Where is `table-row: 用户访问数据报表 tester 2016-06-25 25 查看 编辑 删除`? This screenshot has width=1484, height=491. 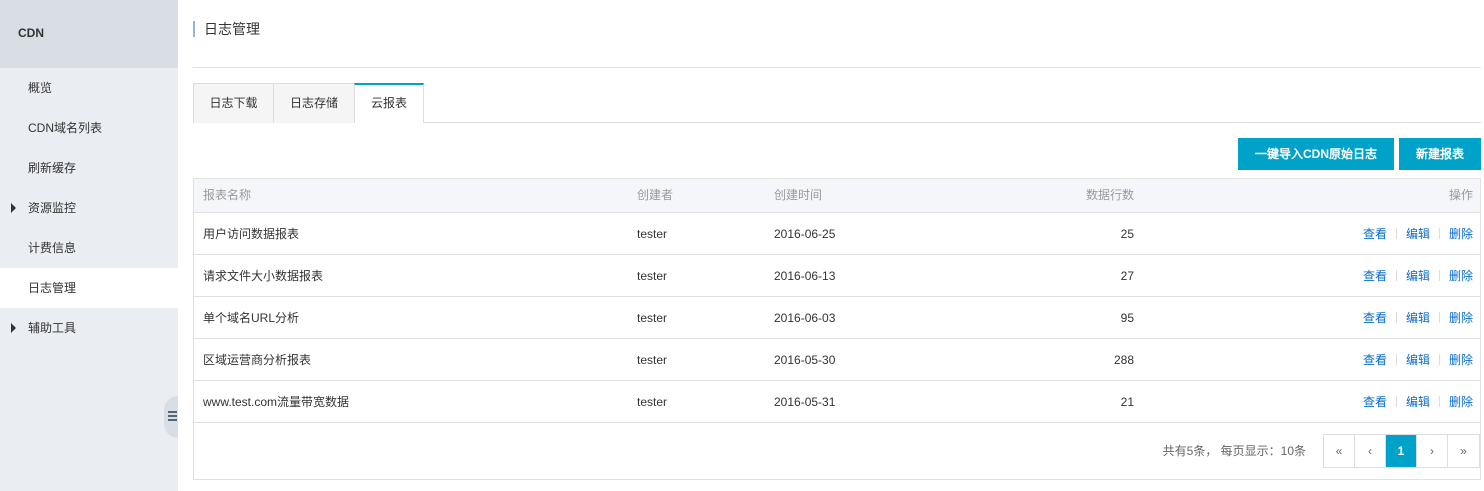
table-row: 用户访问数据报表 tester 2016-06-25 25 查看 编辑 删除 is located at coordinates (837, 234).